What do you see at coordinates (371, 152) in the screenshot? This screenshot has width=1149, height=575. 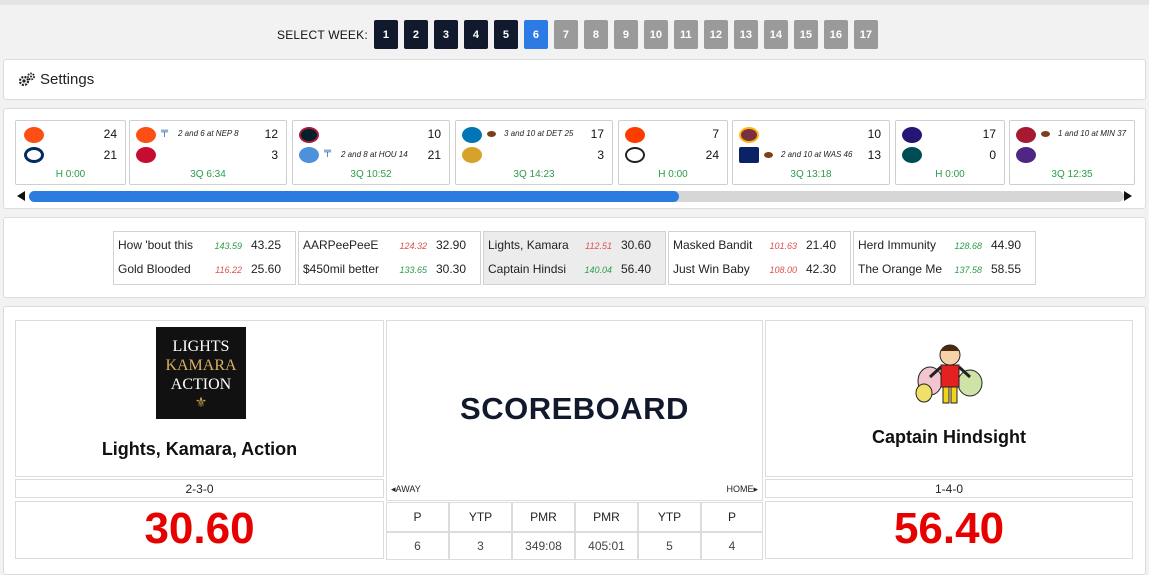 I see `game-card: ╤ 2 and 8 at HOU 14 10 21 3Q 10:52` at bounding box center [371, 152].